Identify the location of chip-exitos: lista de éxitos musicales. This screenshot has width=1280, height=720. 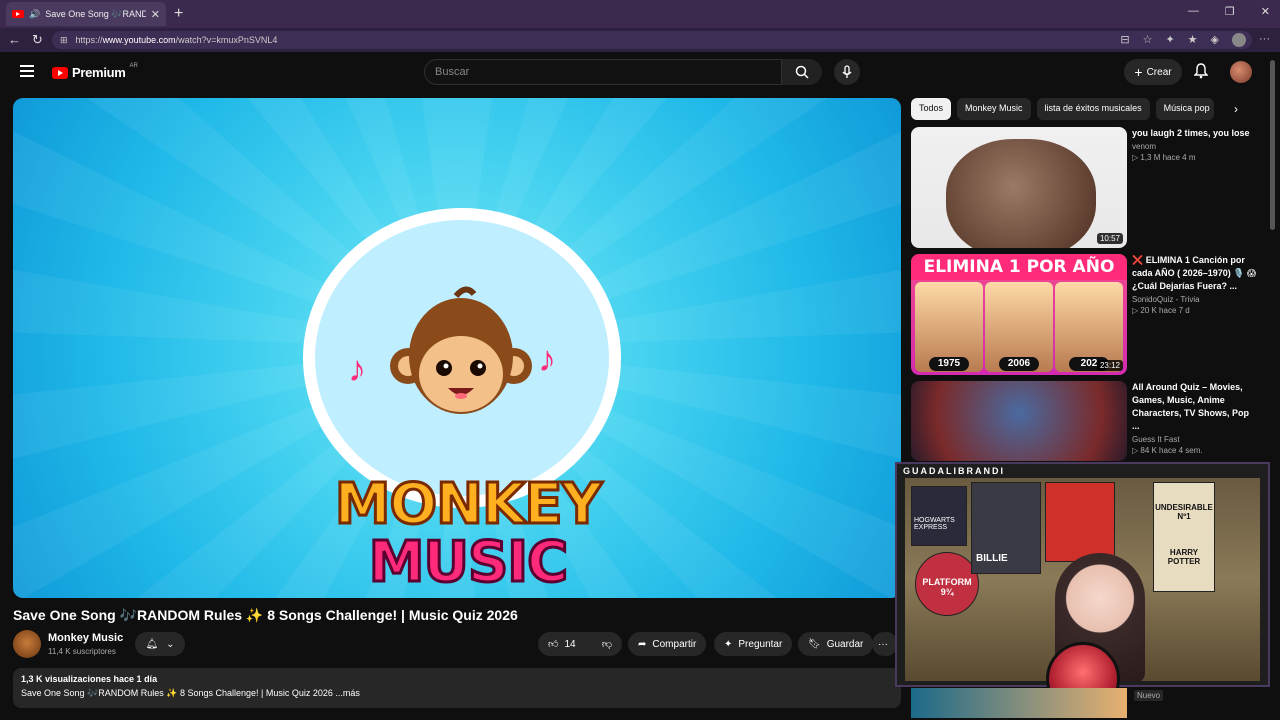
(1093, 109).